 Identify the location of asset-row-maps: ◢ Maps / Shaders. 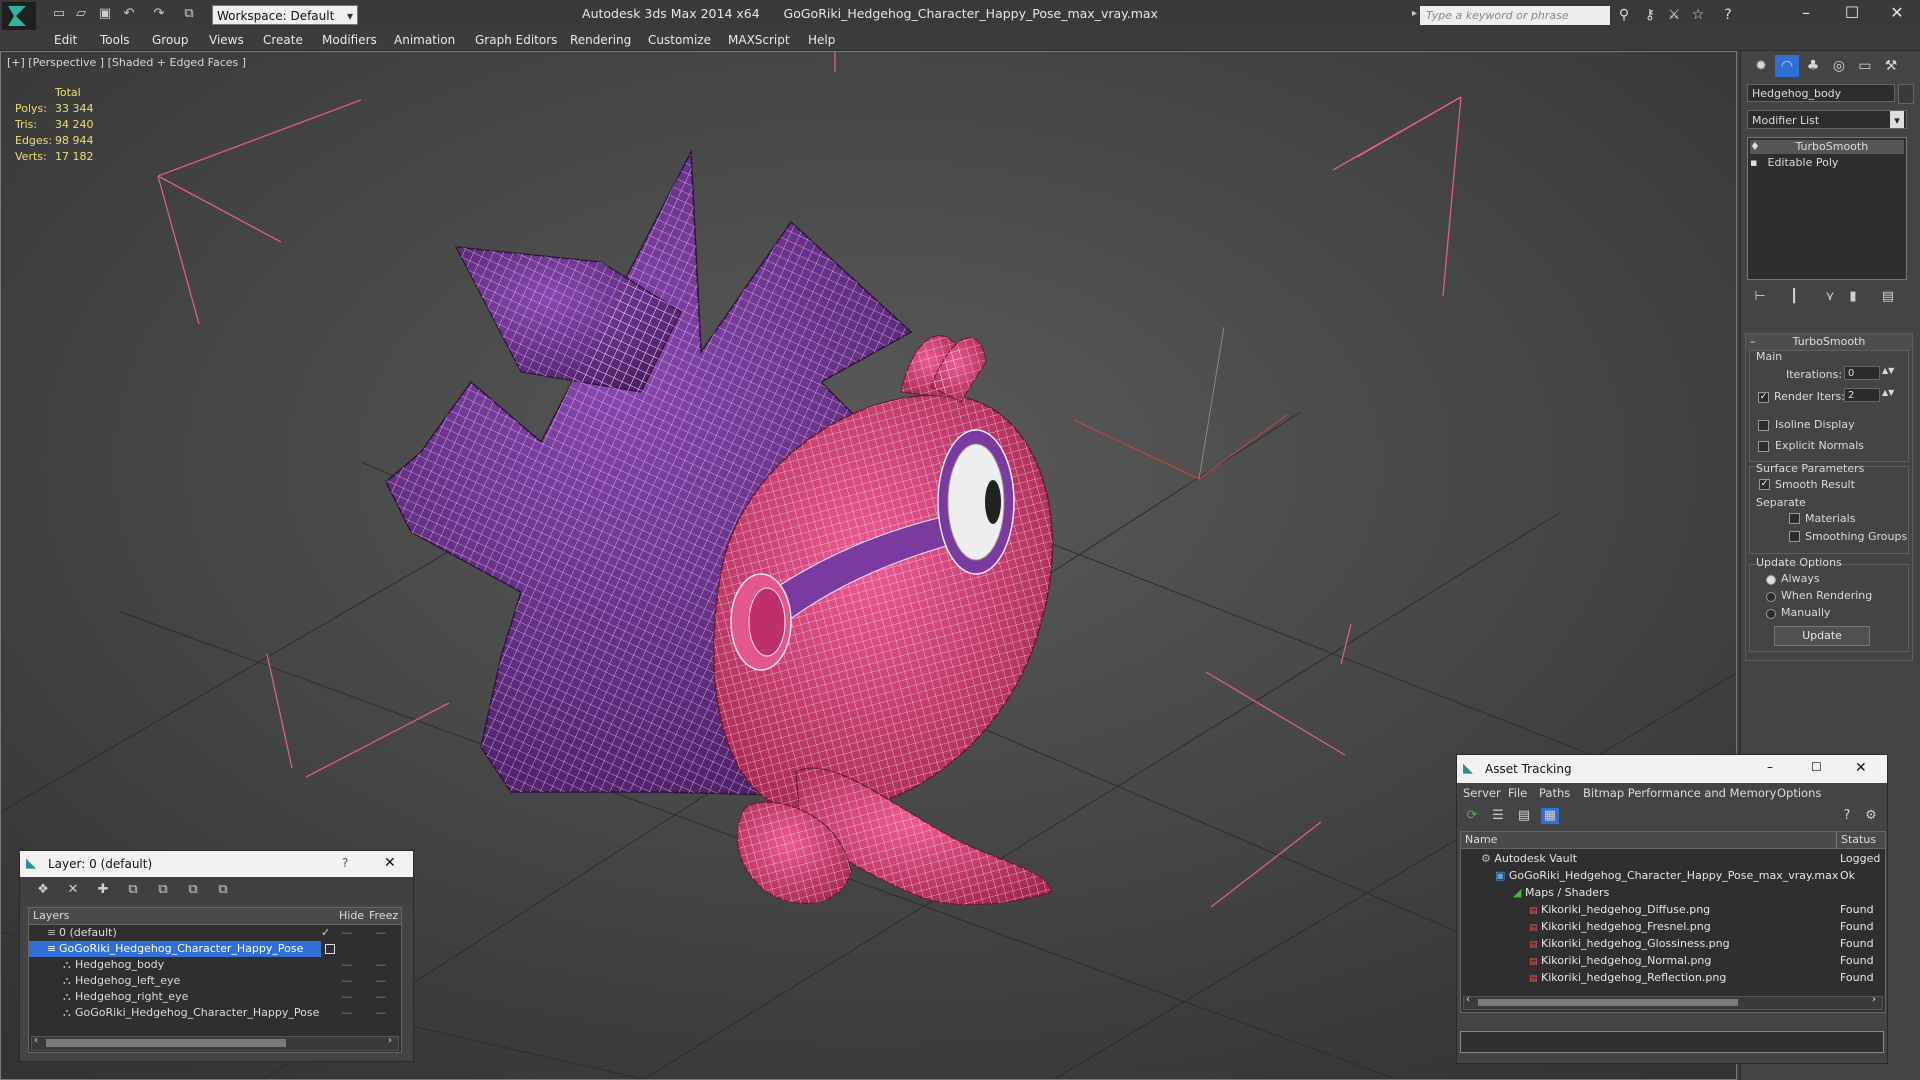
(1561, 892).